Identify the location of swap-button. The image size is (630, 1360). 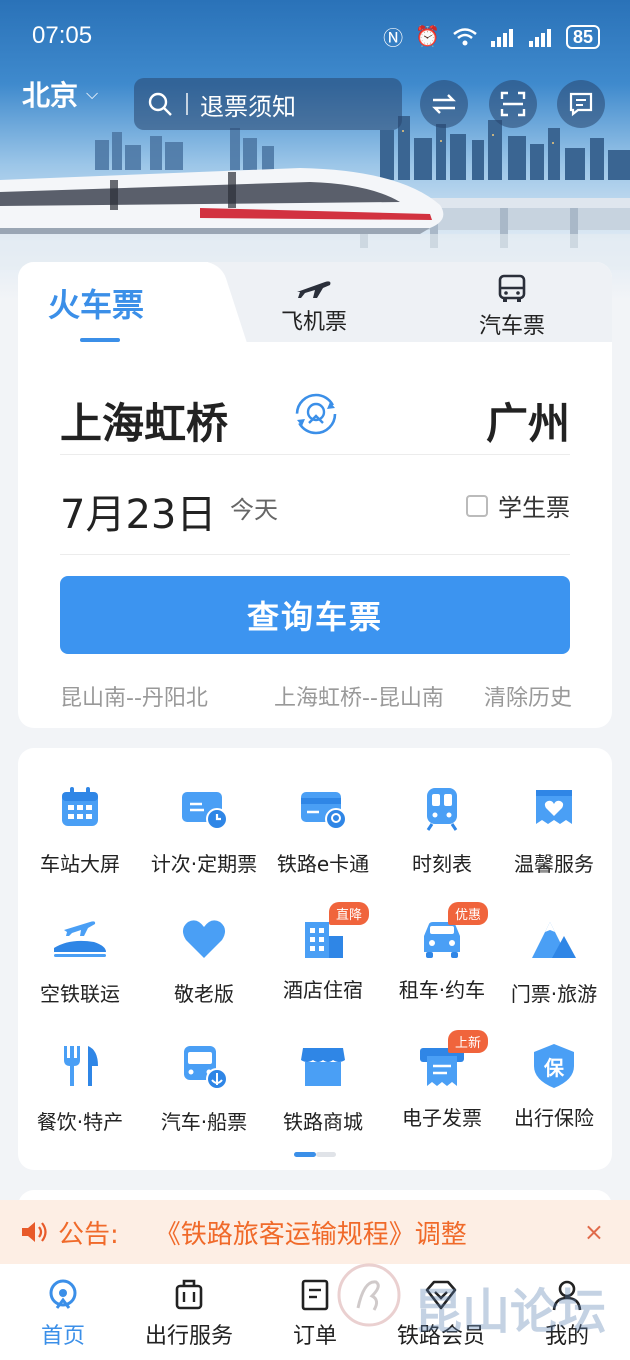
(444, 104).